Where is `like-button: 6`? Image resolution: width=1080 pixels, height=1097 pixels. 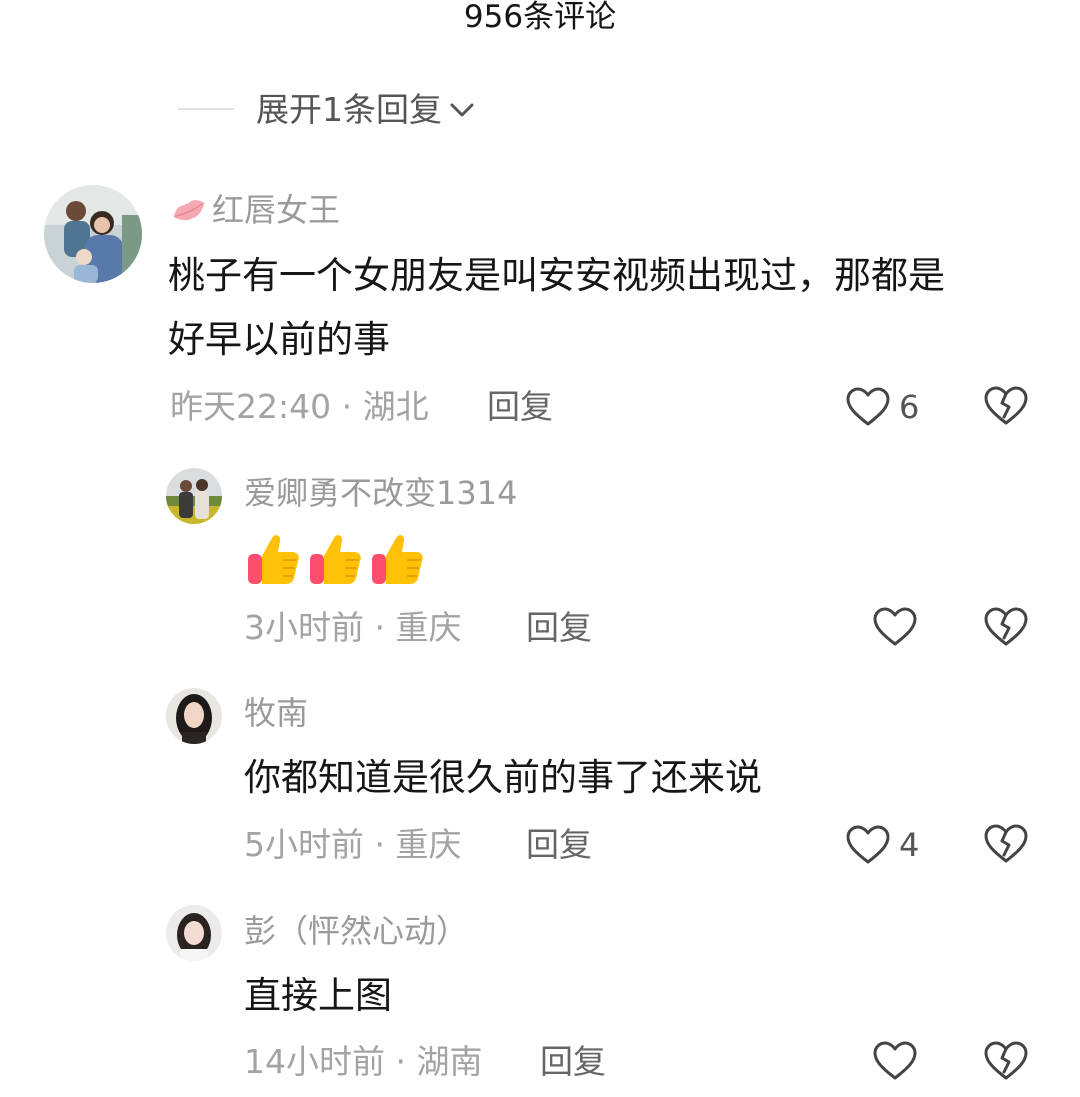
like-button: 6 is located at coordinates (882, 407).